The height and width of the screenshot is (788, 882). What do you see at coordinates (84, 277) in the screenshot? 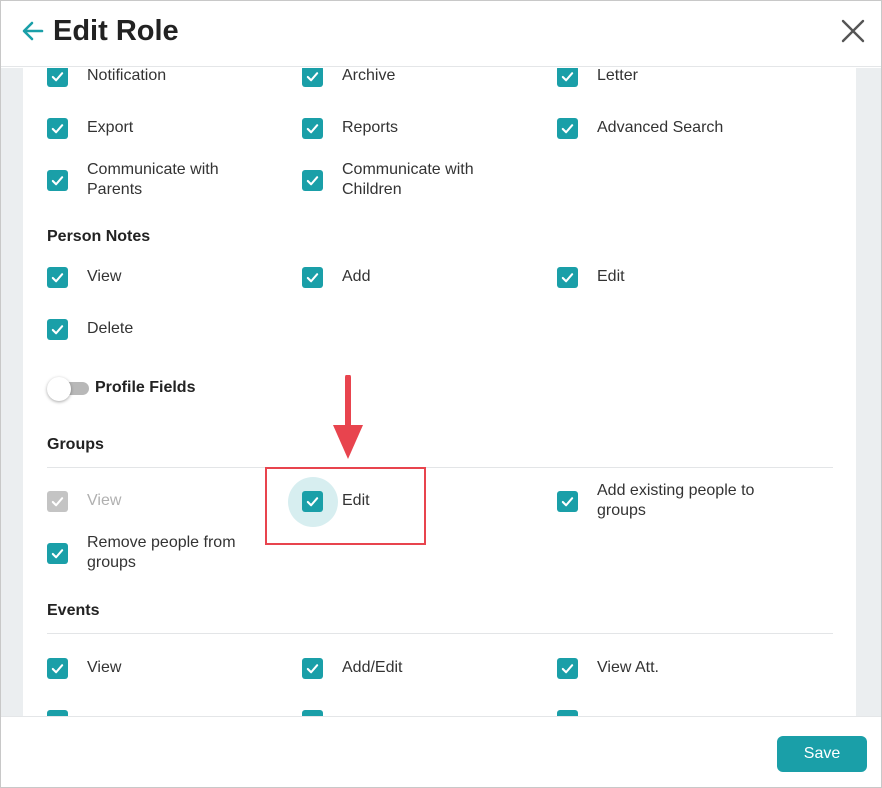
I see `person-notes-view: View` at bounding box center [84, 277].